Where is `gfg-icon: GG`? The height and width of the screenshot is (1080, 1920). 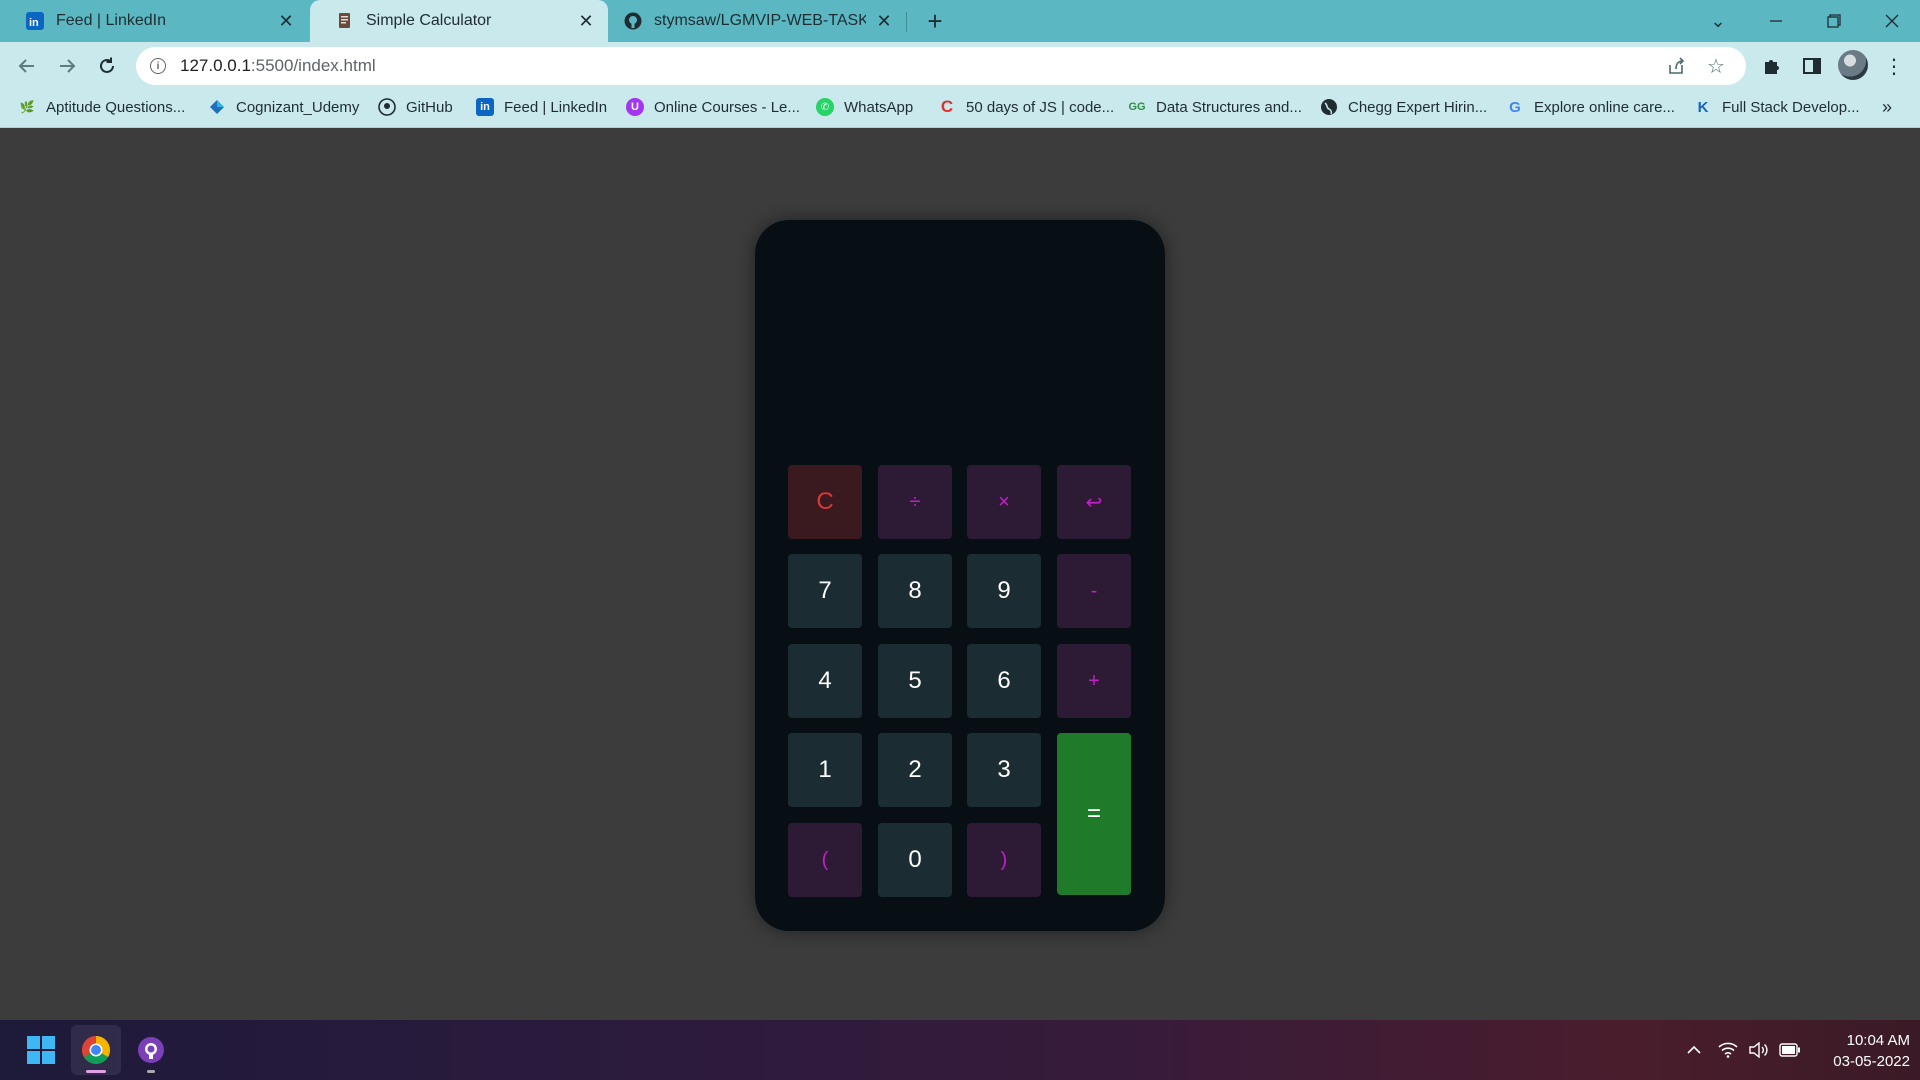
gfg-icon: GG is located at coordinates (1137, 107).